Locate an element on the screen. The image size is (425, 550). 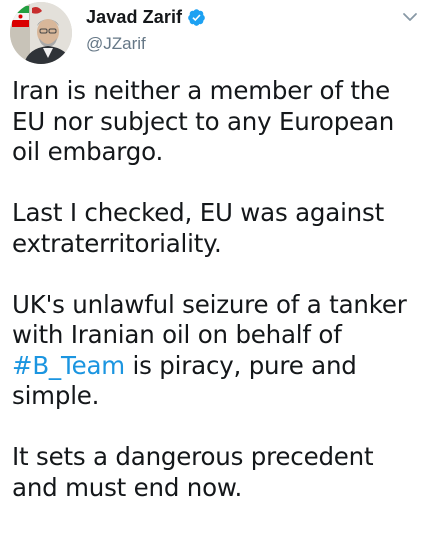
tweet-header: Javad Zarif @JZarif is located at coordinates (215, 33).